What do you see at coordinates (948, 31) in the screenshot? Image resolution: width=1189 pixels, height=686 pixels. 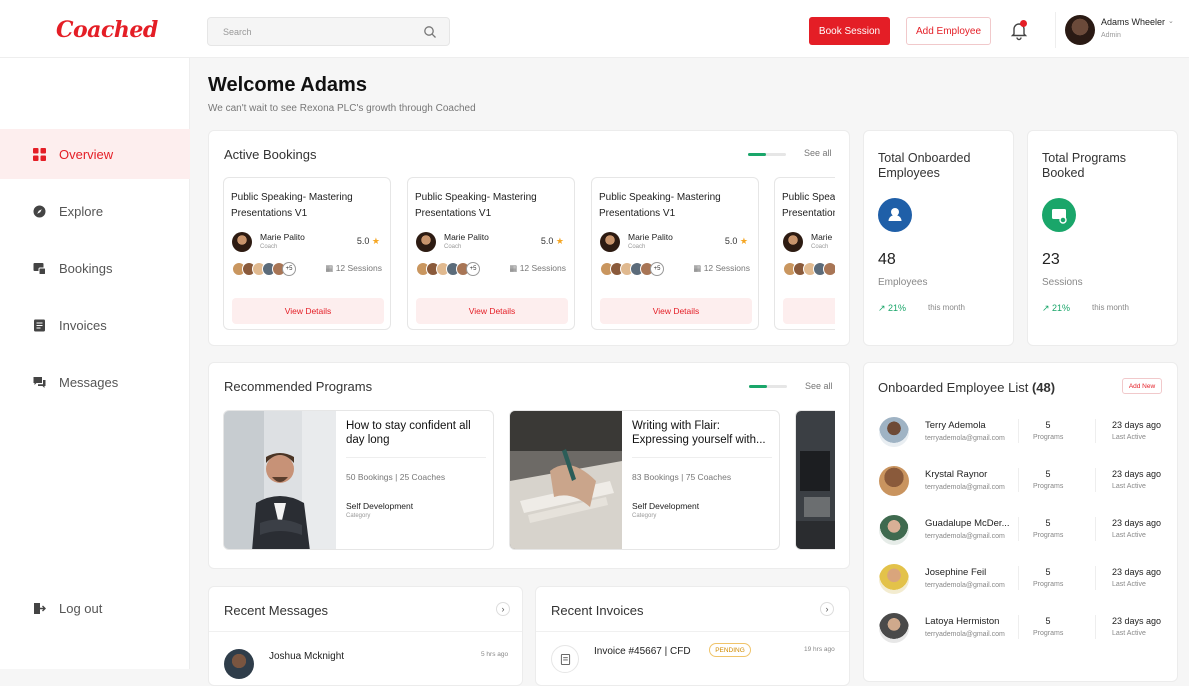 I see `add-employee-button: Add Employee` at bounding box center [948, 31].